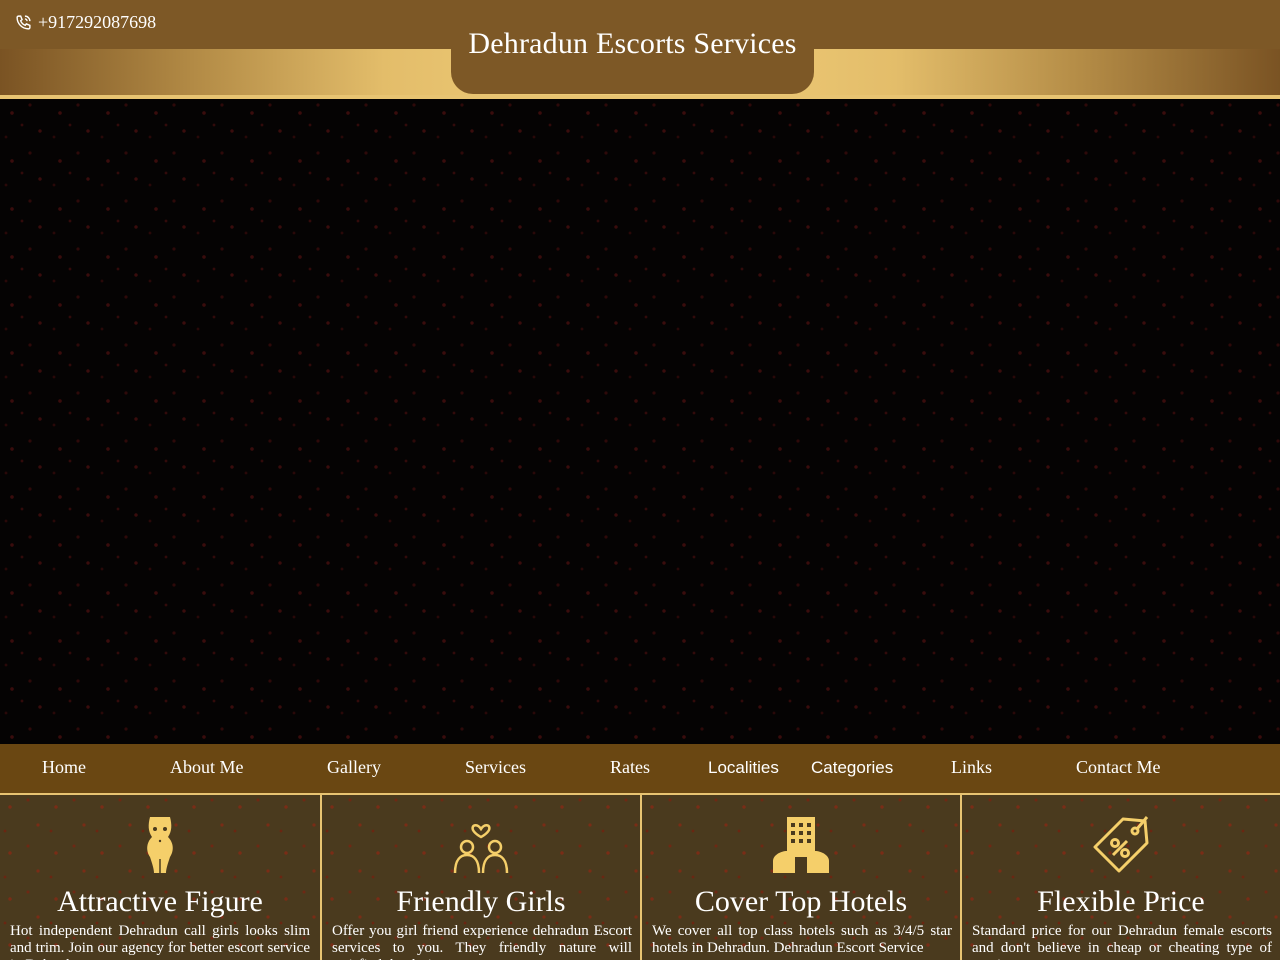  I want to click on nav-services: Services, so click(495, 767).